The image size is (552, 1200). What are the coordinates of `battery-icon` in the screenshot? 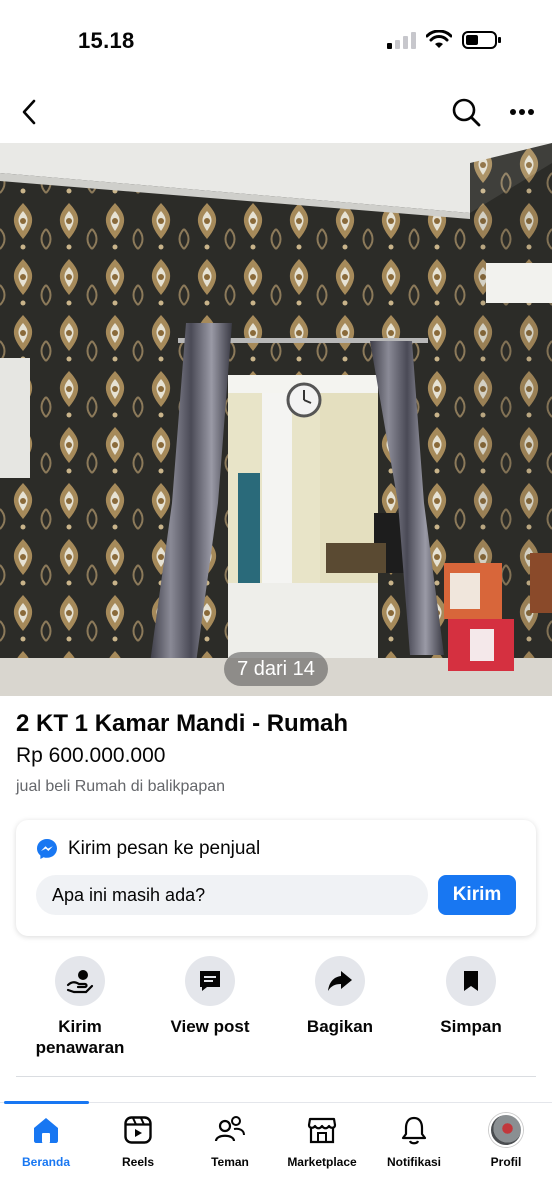 It's located at (481, 40).